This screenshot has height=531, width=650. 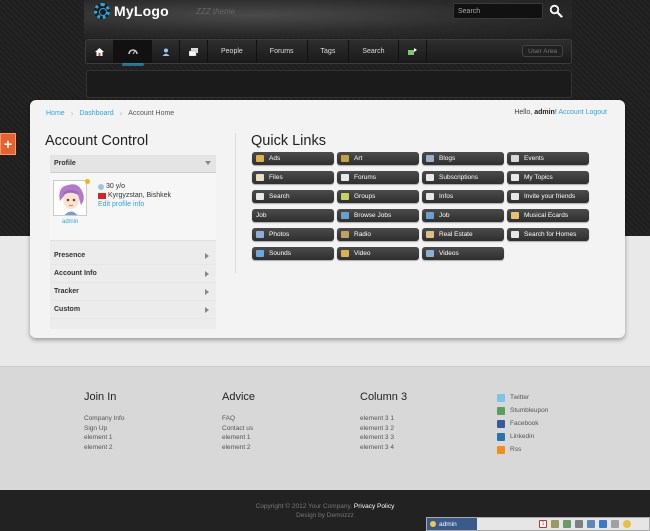 I want to click on nav-home, so click(x=100, y=51).